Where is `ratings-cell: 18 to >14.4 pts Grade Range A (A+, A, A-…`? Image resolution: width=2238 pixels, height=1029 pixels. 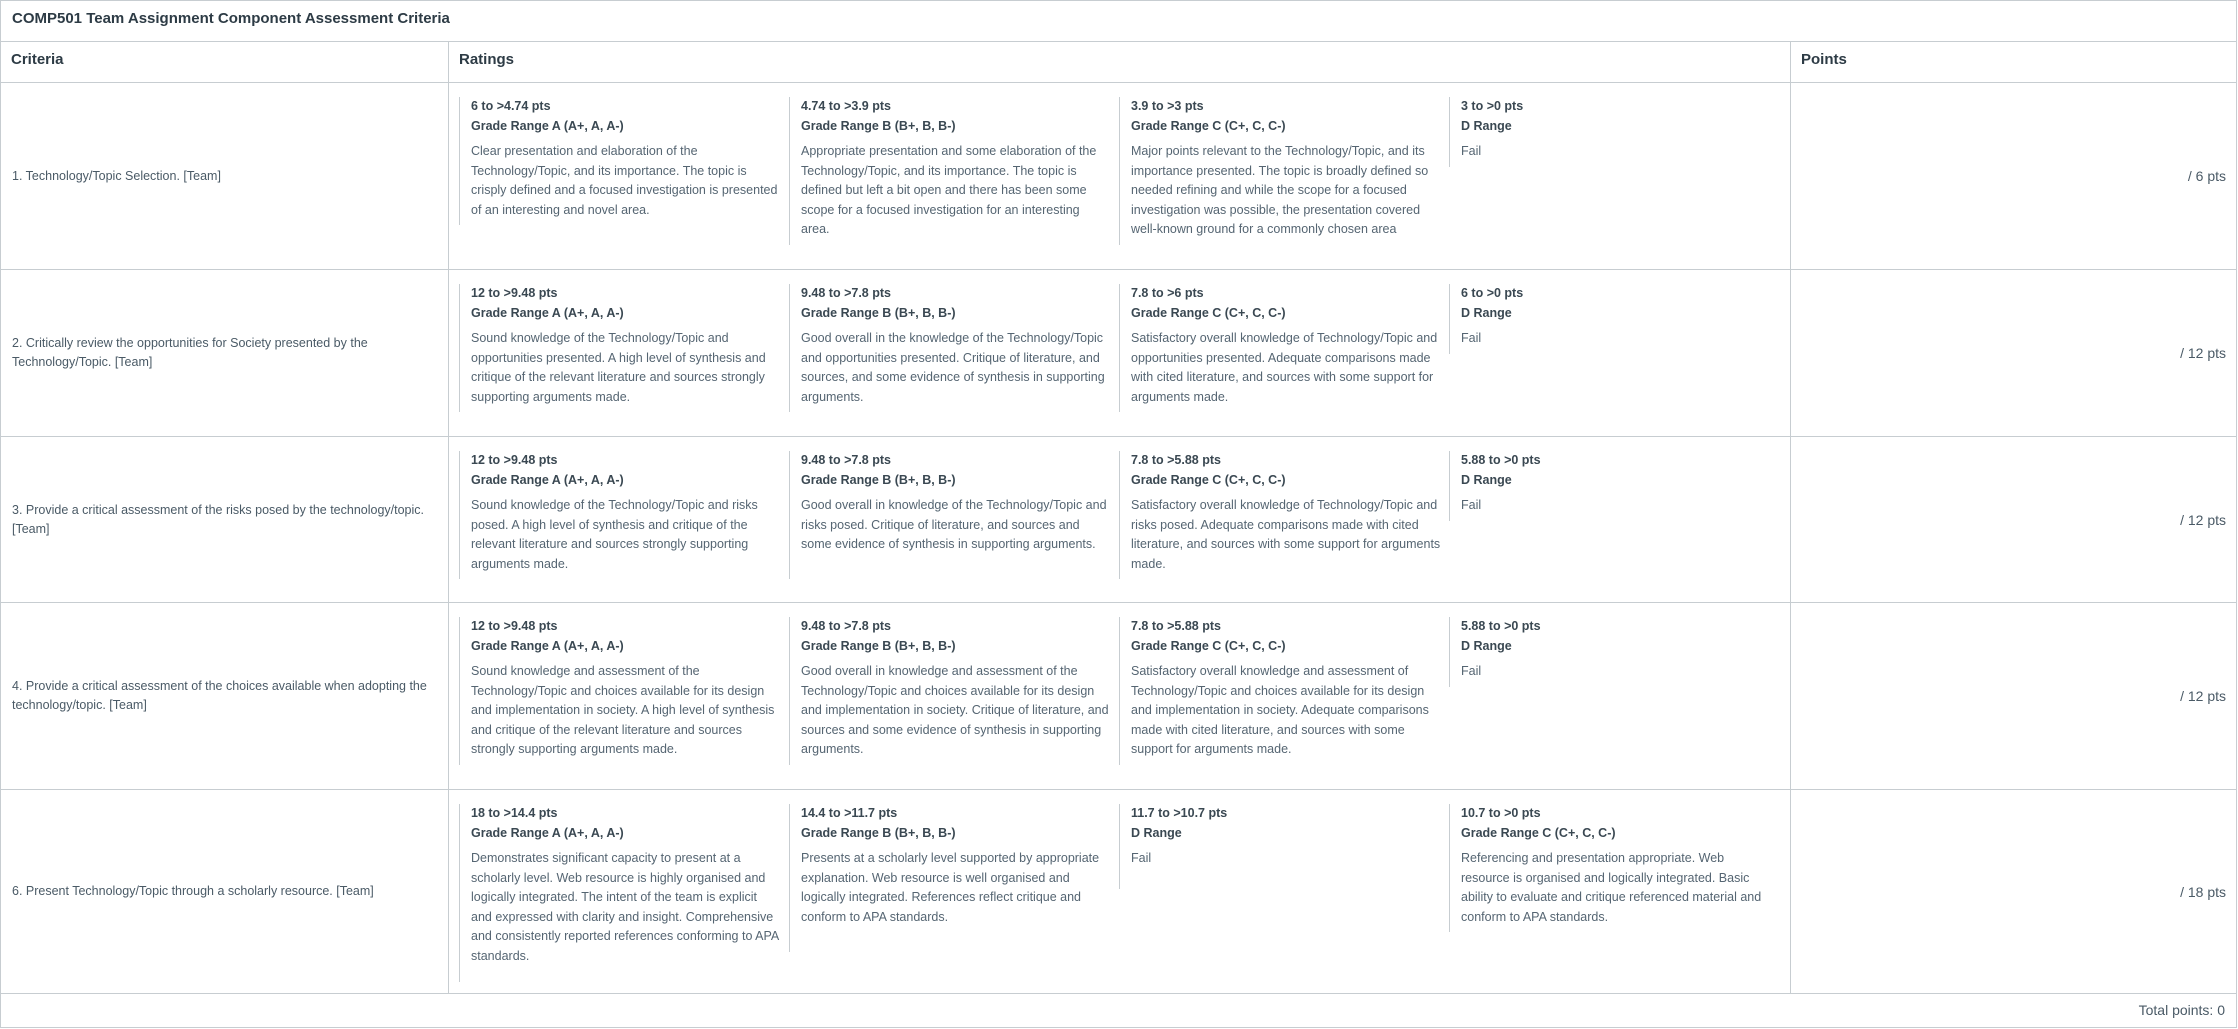
ratings-cell: 18 to >14.4 pts Grade Range A (A+, A, A-… is located at coordinates (1119, 891).